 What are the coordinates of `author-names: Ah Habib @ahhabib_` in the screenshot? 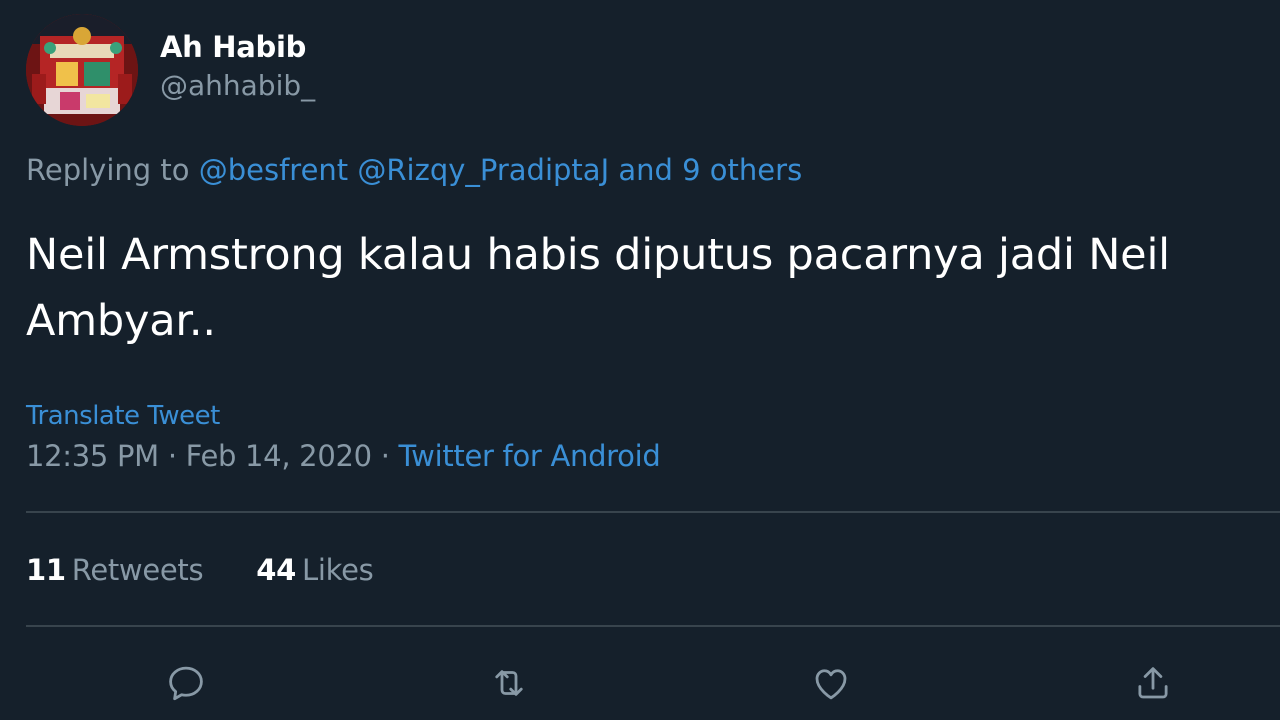 It's located at (237, 67).